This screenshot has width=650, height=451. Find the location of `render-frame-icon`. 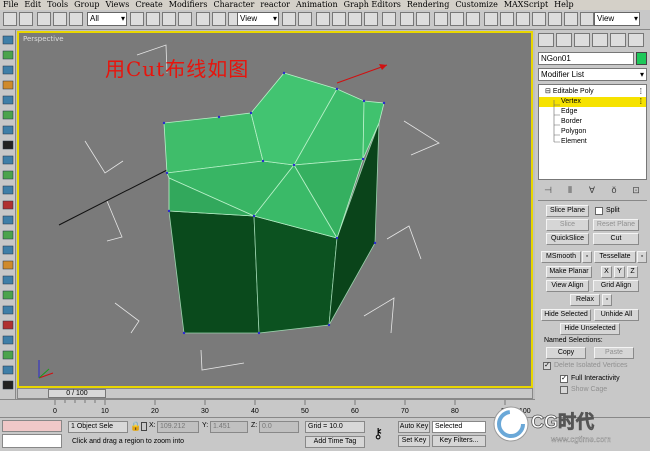

render-frame-icon is located at coordinates (587, 19).